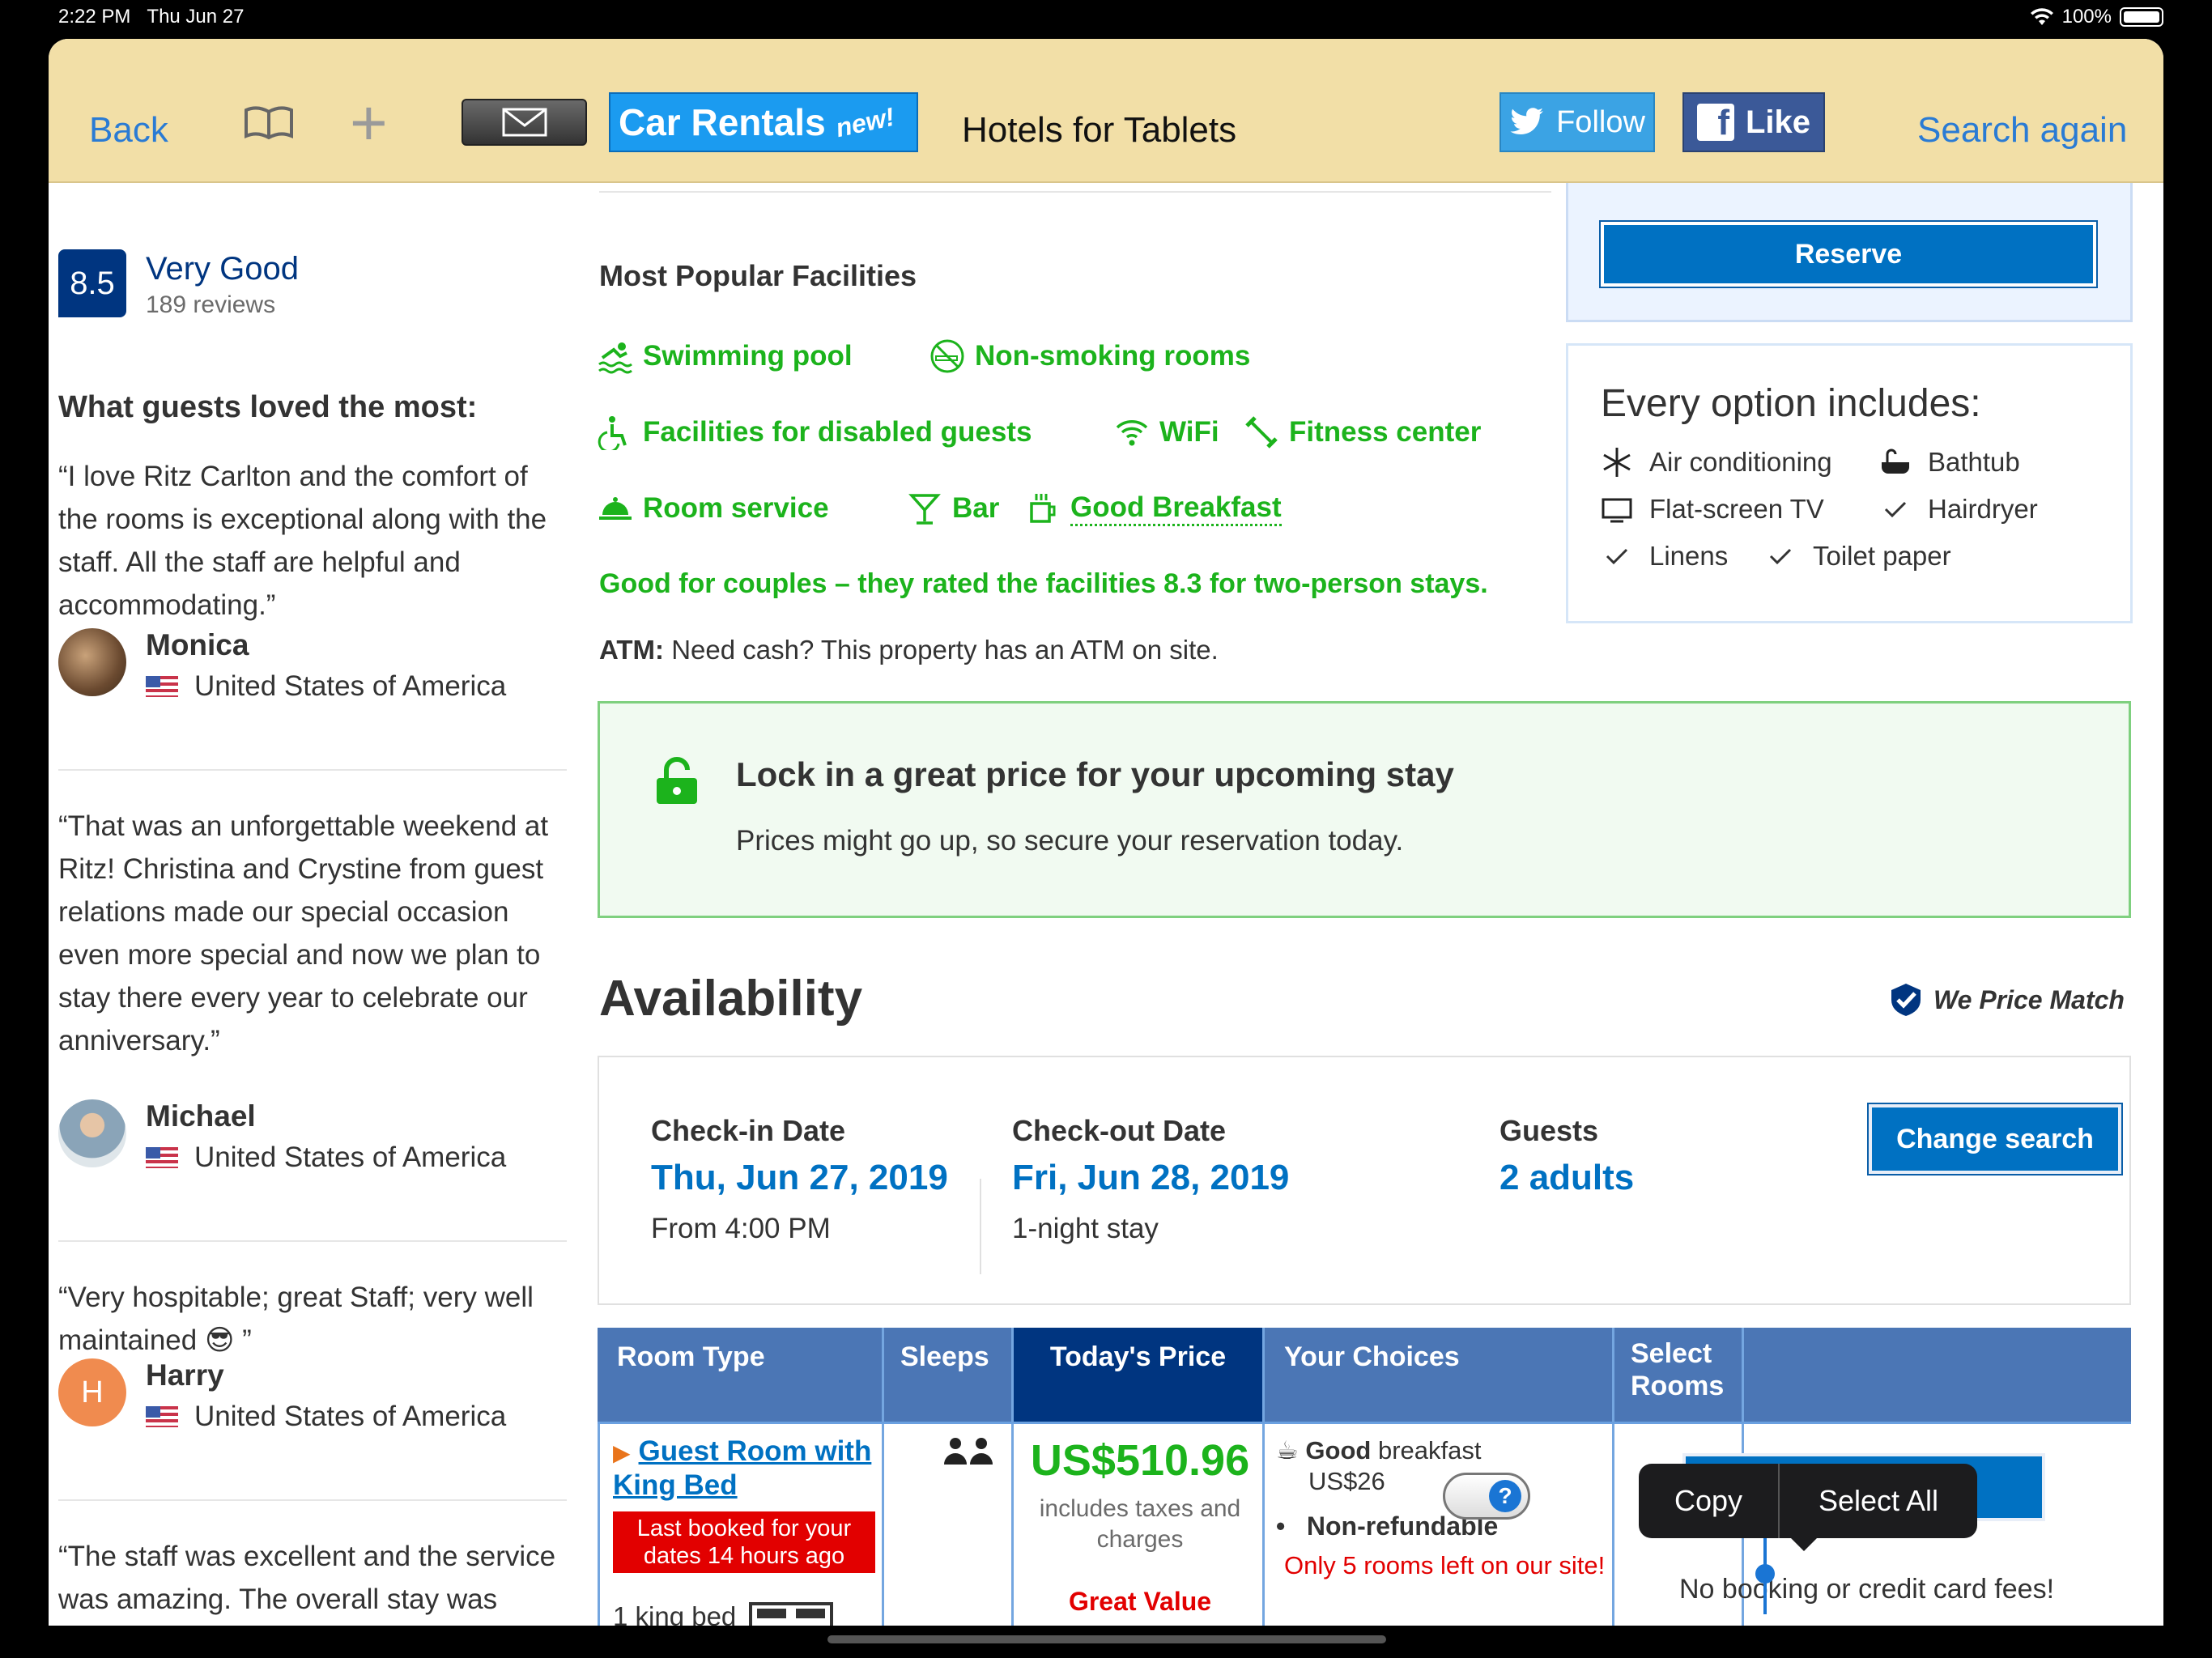 This screenshot has height=1658, width=2212. What do you see at coordinates (799, 1178) in the screenshot?
I see `checkin-date: Thu, Jun 27, 2019` at bounding box center [799, 1178].